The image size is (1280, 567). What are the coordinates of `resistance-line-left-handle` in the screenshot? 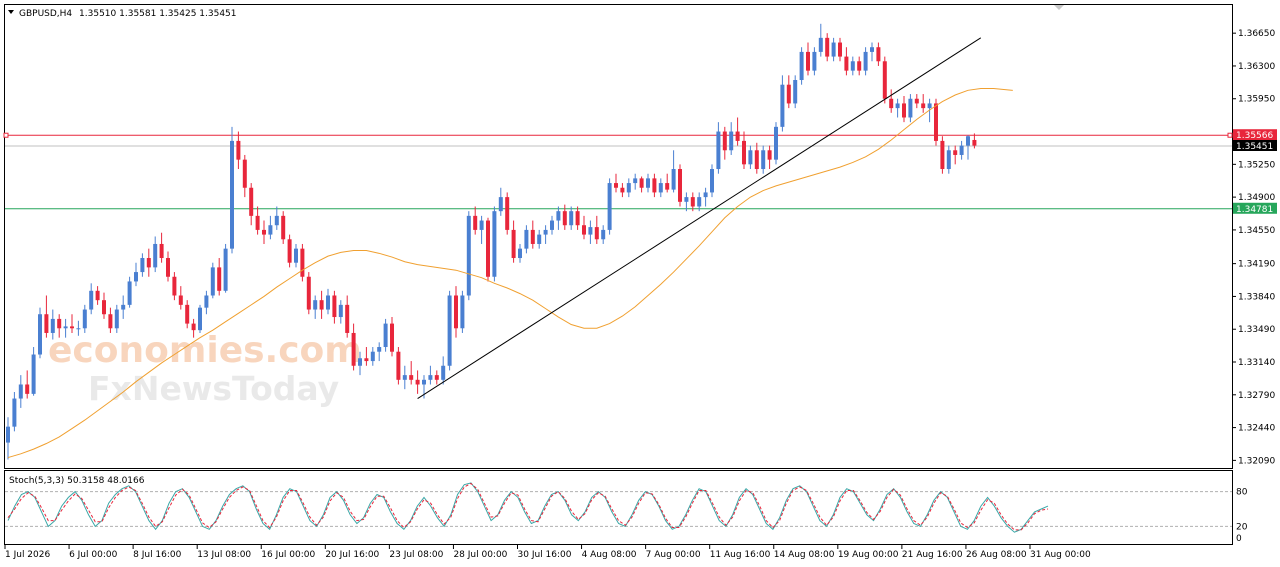 It's located at (6, 135).